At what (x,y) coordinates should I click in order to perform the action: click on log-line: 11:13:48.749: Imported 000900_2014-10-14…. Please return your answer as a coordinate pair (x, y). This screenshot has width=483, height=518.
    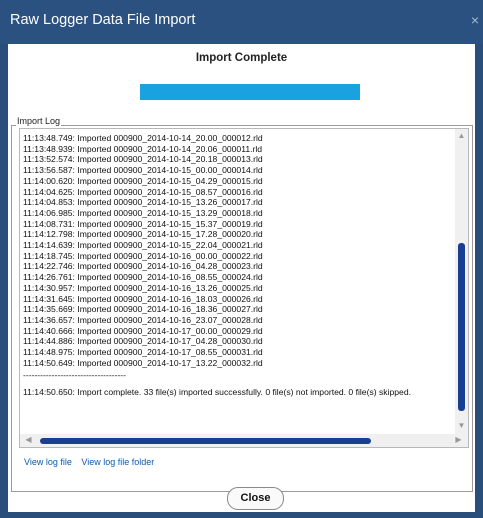
    Looking at the image, I should click on (143, 138).